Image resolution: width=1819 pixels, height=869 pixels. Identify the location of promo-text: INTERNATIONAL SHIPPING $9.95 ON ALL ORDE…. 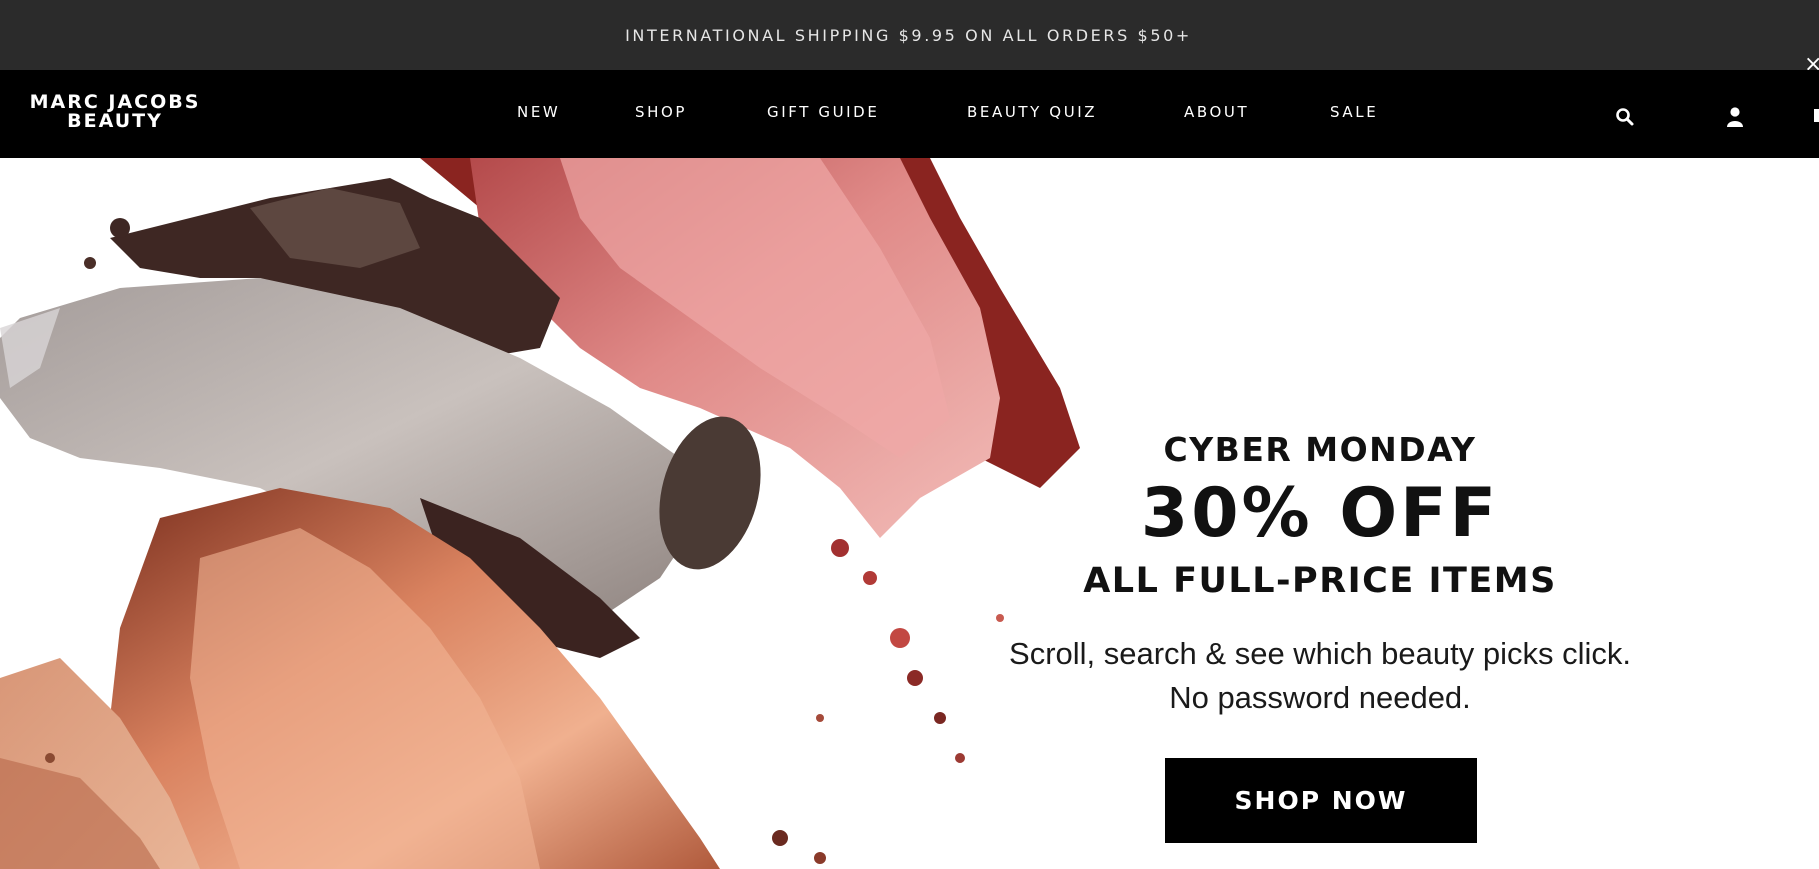
(908, 35).